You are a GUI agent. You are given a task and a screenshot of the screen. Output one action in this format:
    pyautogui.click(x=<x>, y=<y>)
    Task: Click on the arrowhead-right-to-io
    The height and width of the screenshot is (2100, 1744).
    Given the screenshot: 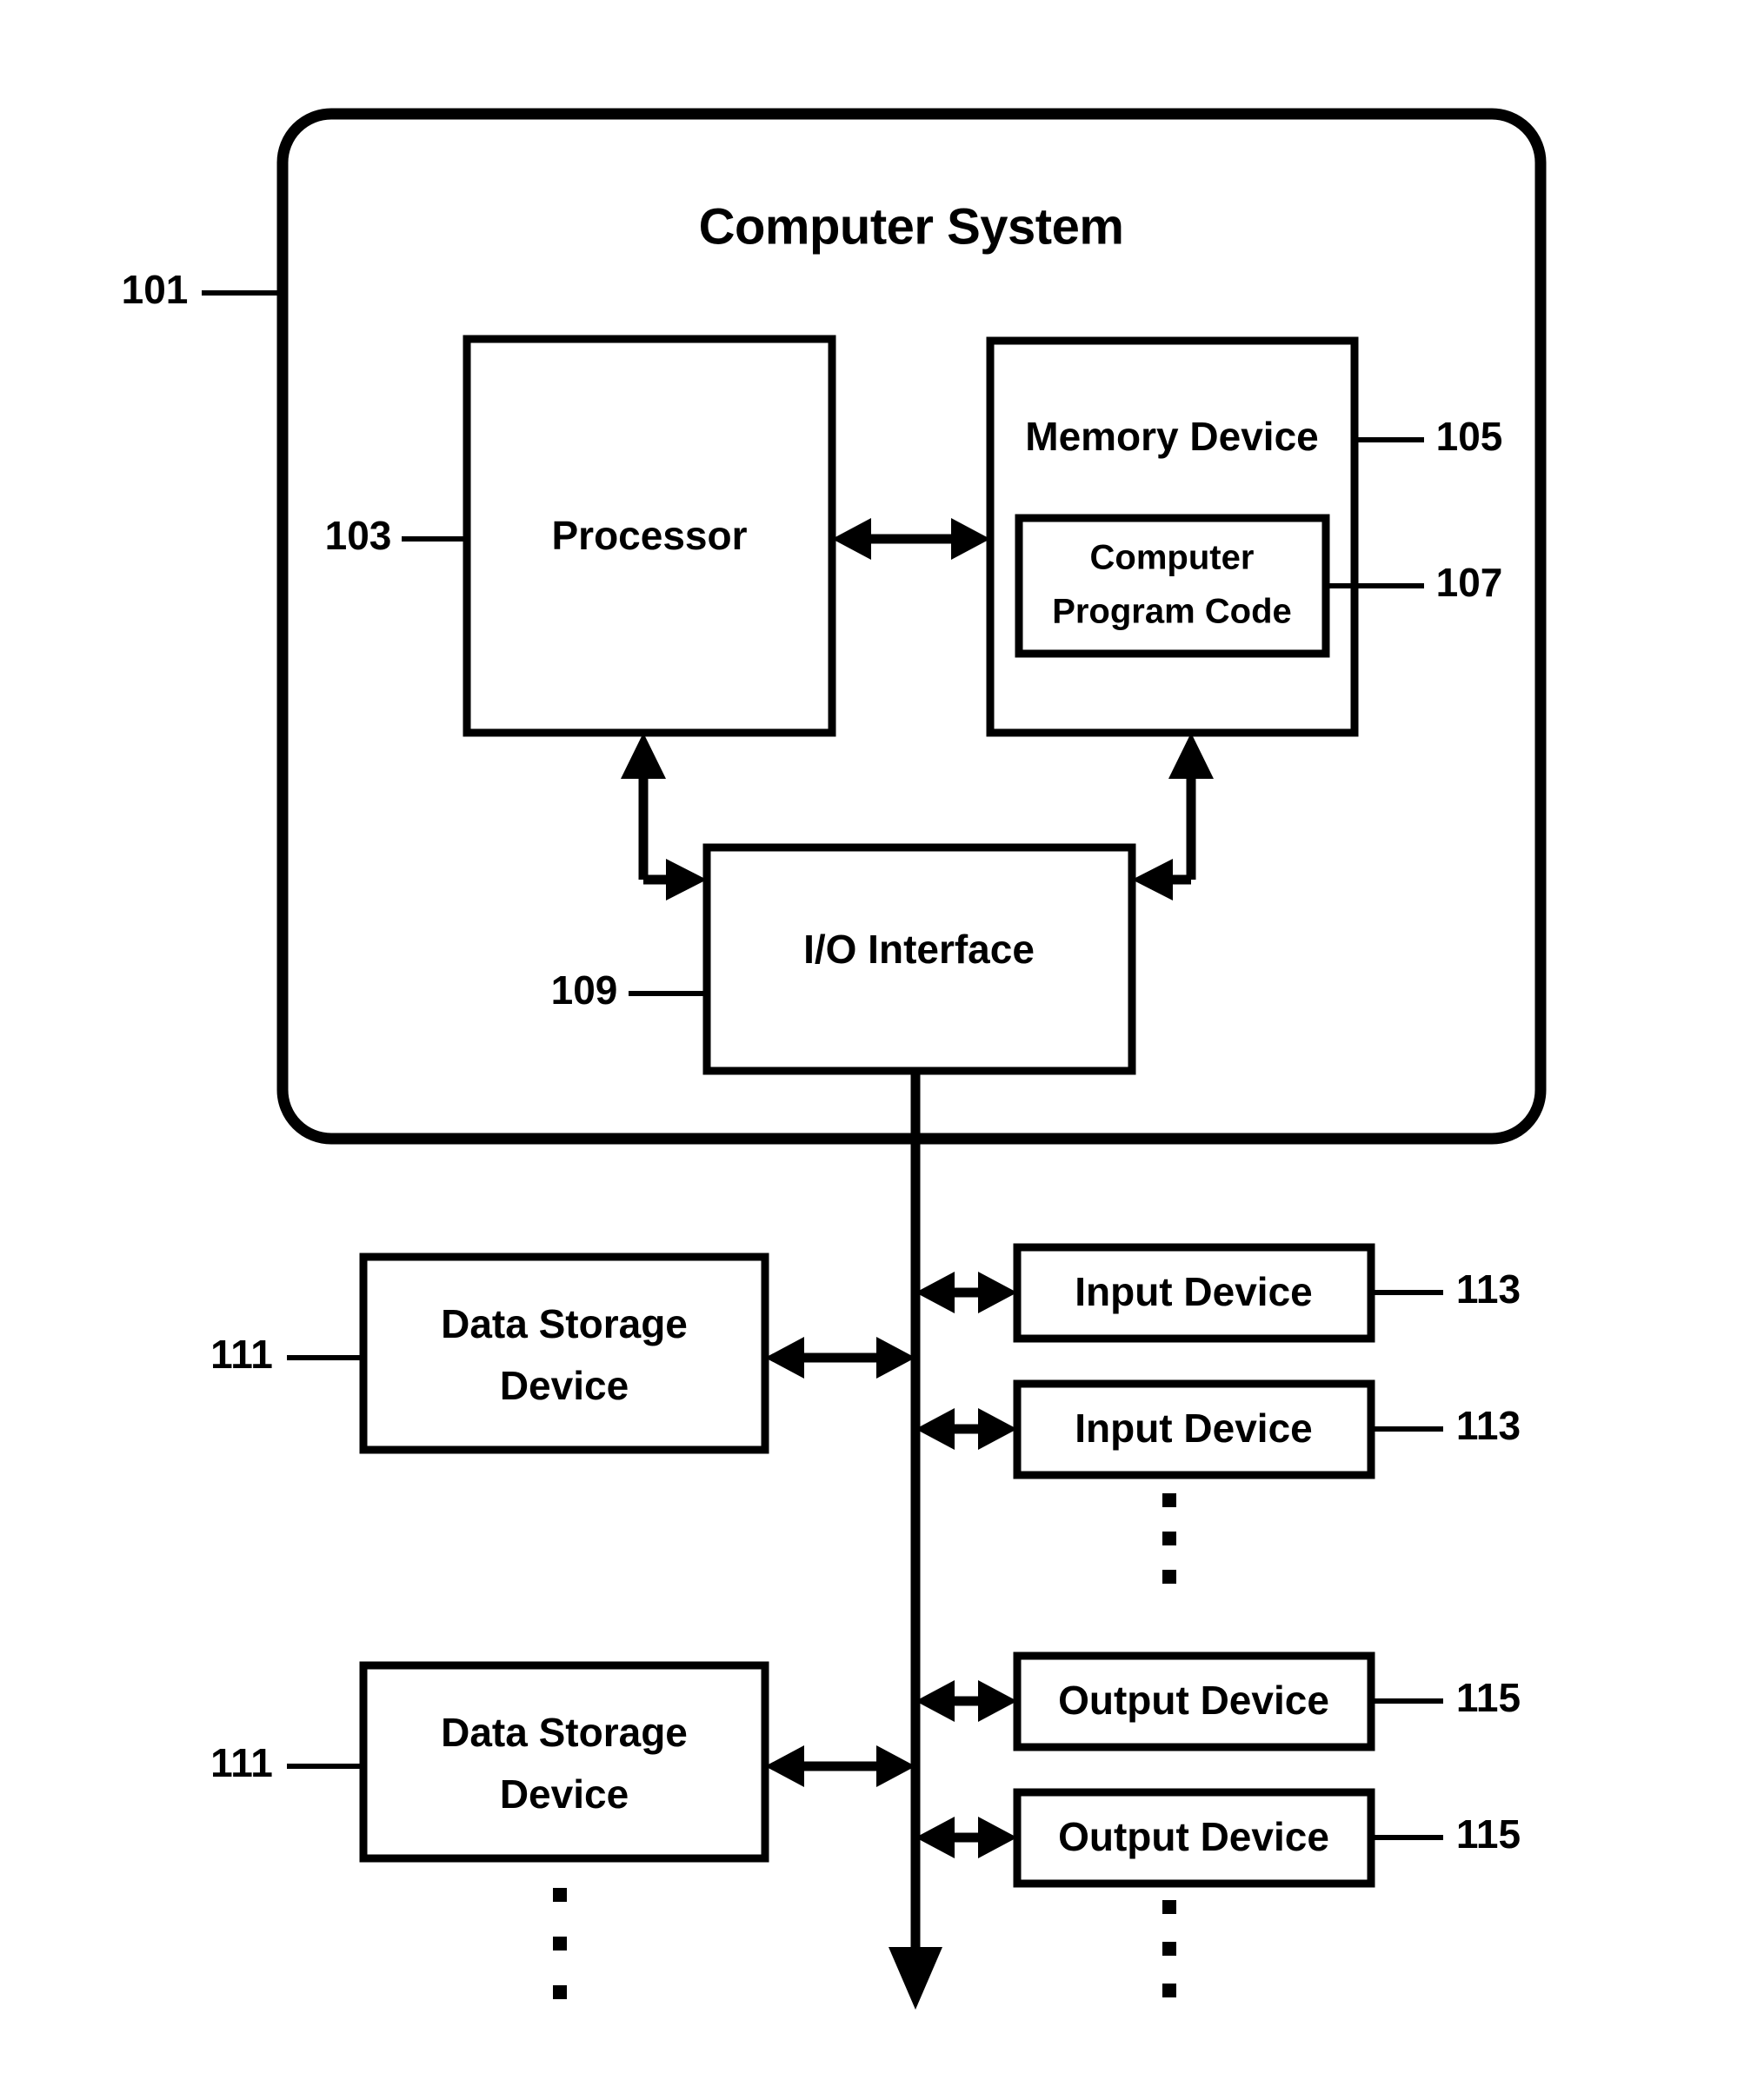 What is the action you would take?
    pyautogui.click(x=686, y=879)
    